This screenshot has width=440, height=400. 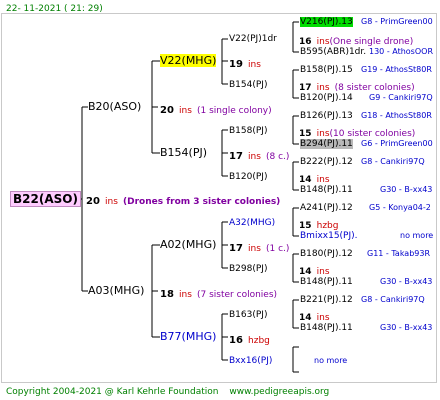 I want to click on gp-a02-ins: ins, so click(x=254, y=249).